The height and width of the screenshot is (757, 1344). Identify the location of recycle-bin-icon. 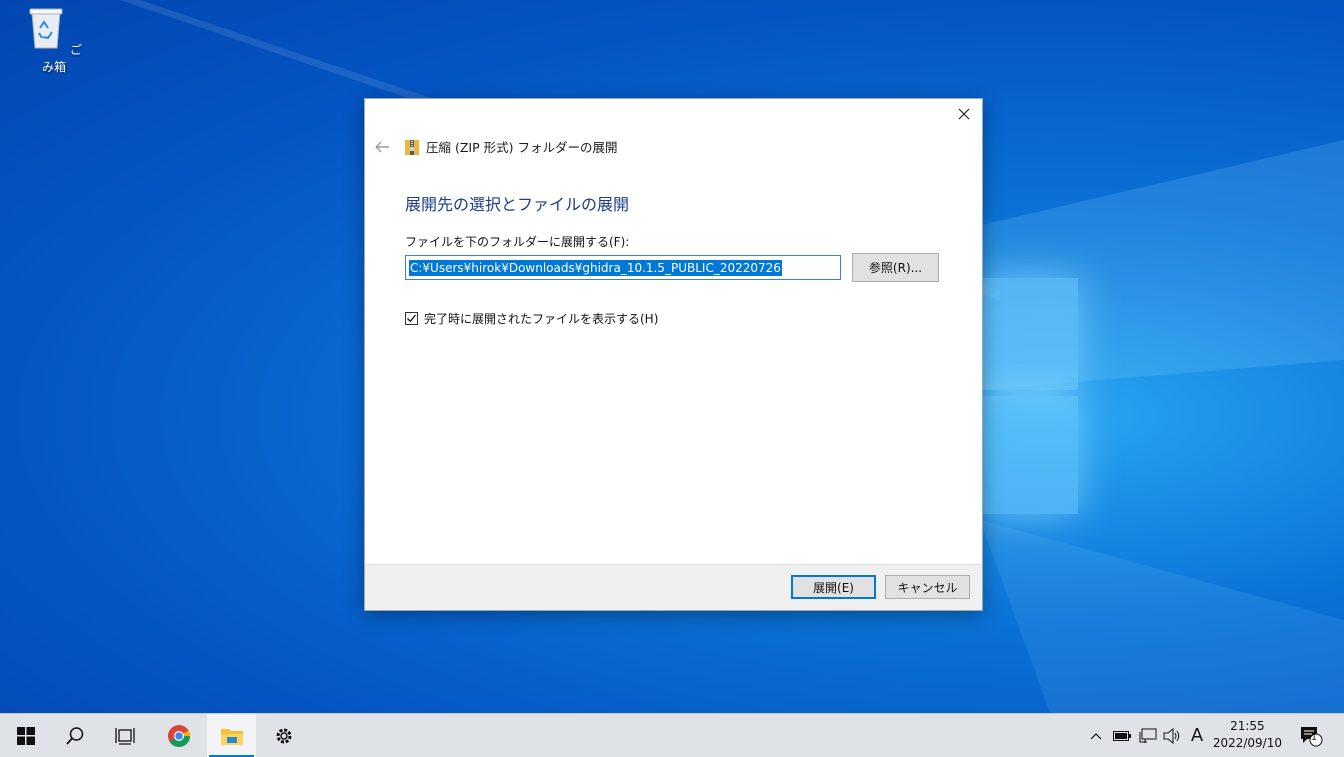
(46, 28).